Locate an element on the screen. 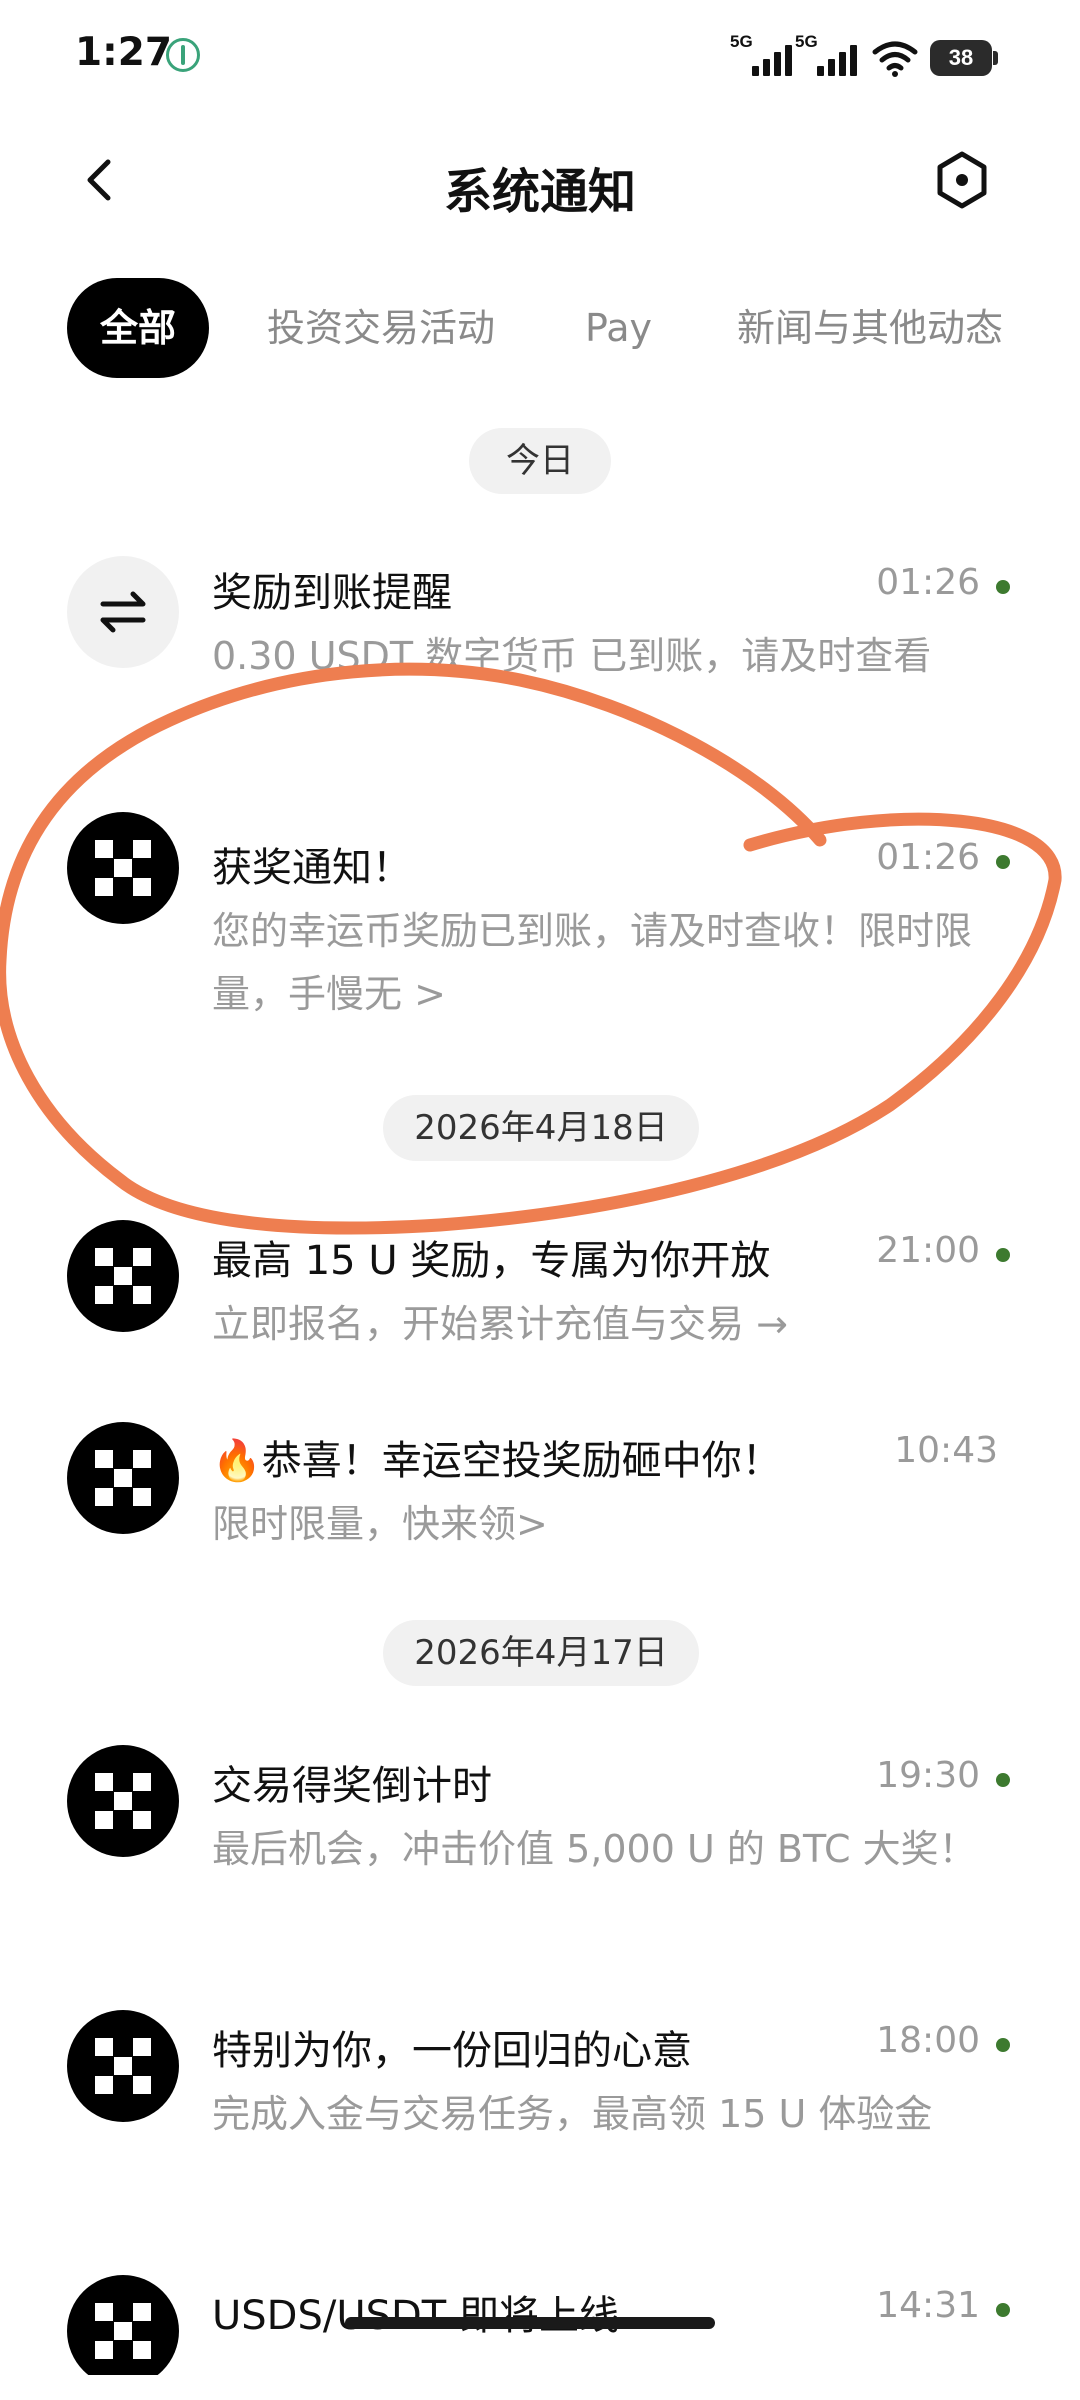 This screenshot has height=2400, width=1080. notification-time: 18:00 is located at coordinates (928, 2040).